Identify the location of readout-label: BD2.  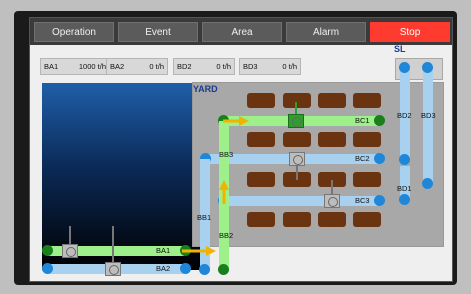
(184, 66).